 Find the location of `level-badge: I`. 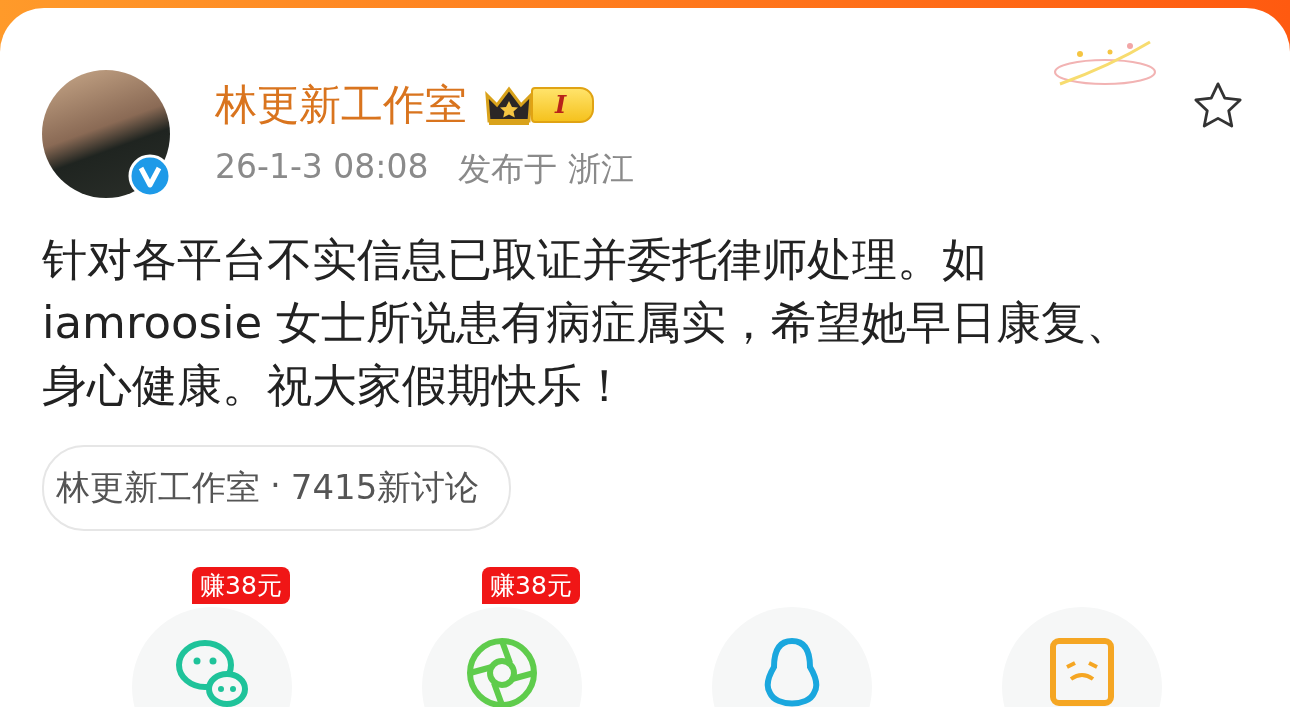

level-badge: I is located at coordinates (563, 104).